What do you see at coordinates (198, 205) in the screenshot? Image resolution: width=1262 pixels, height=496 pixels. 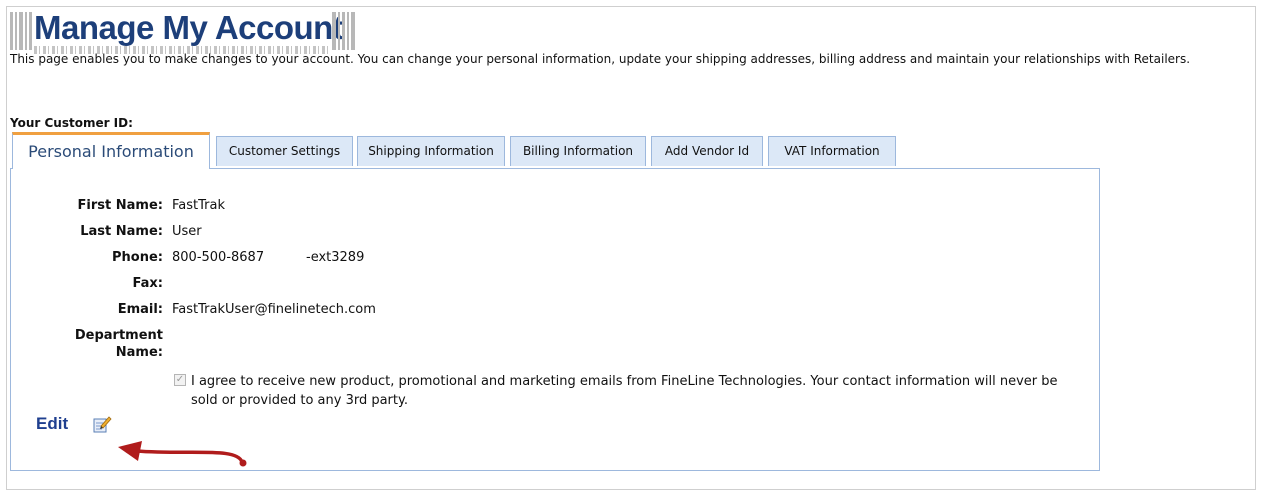 I see `first-name-value: FastTrak` at bounding box center [198, 205].